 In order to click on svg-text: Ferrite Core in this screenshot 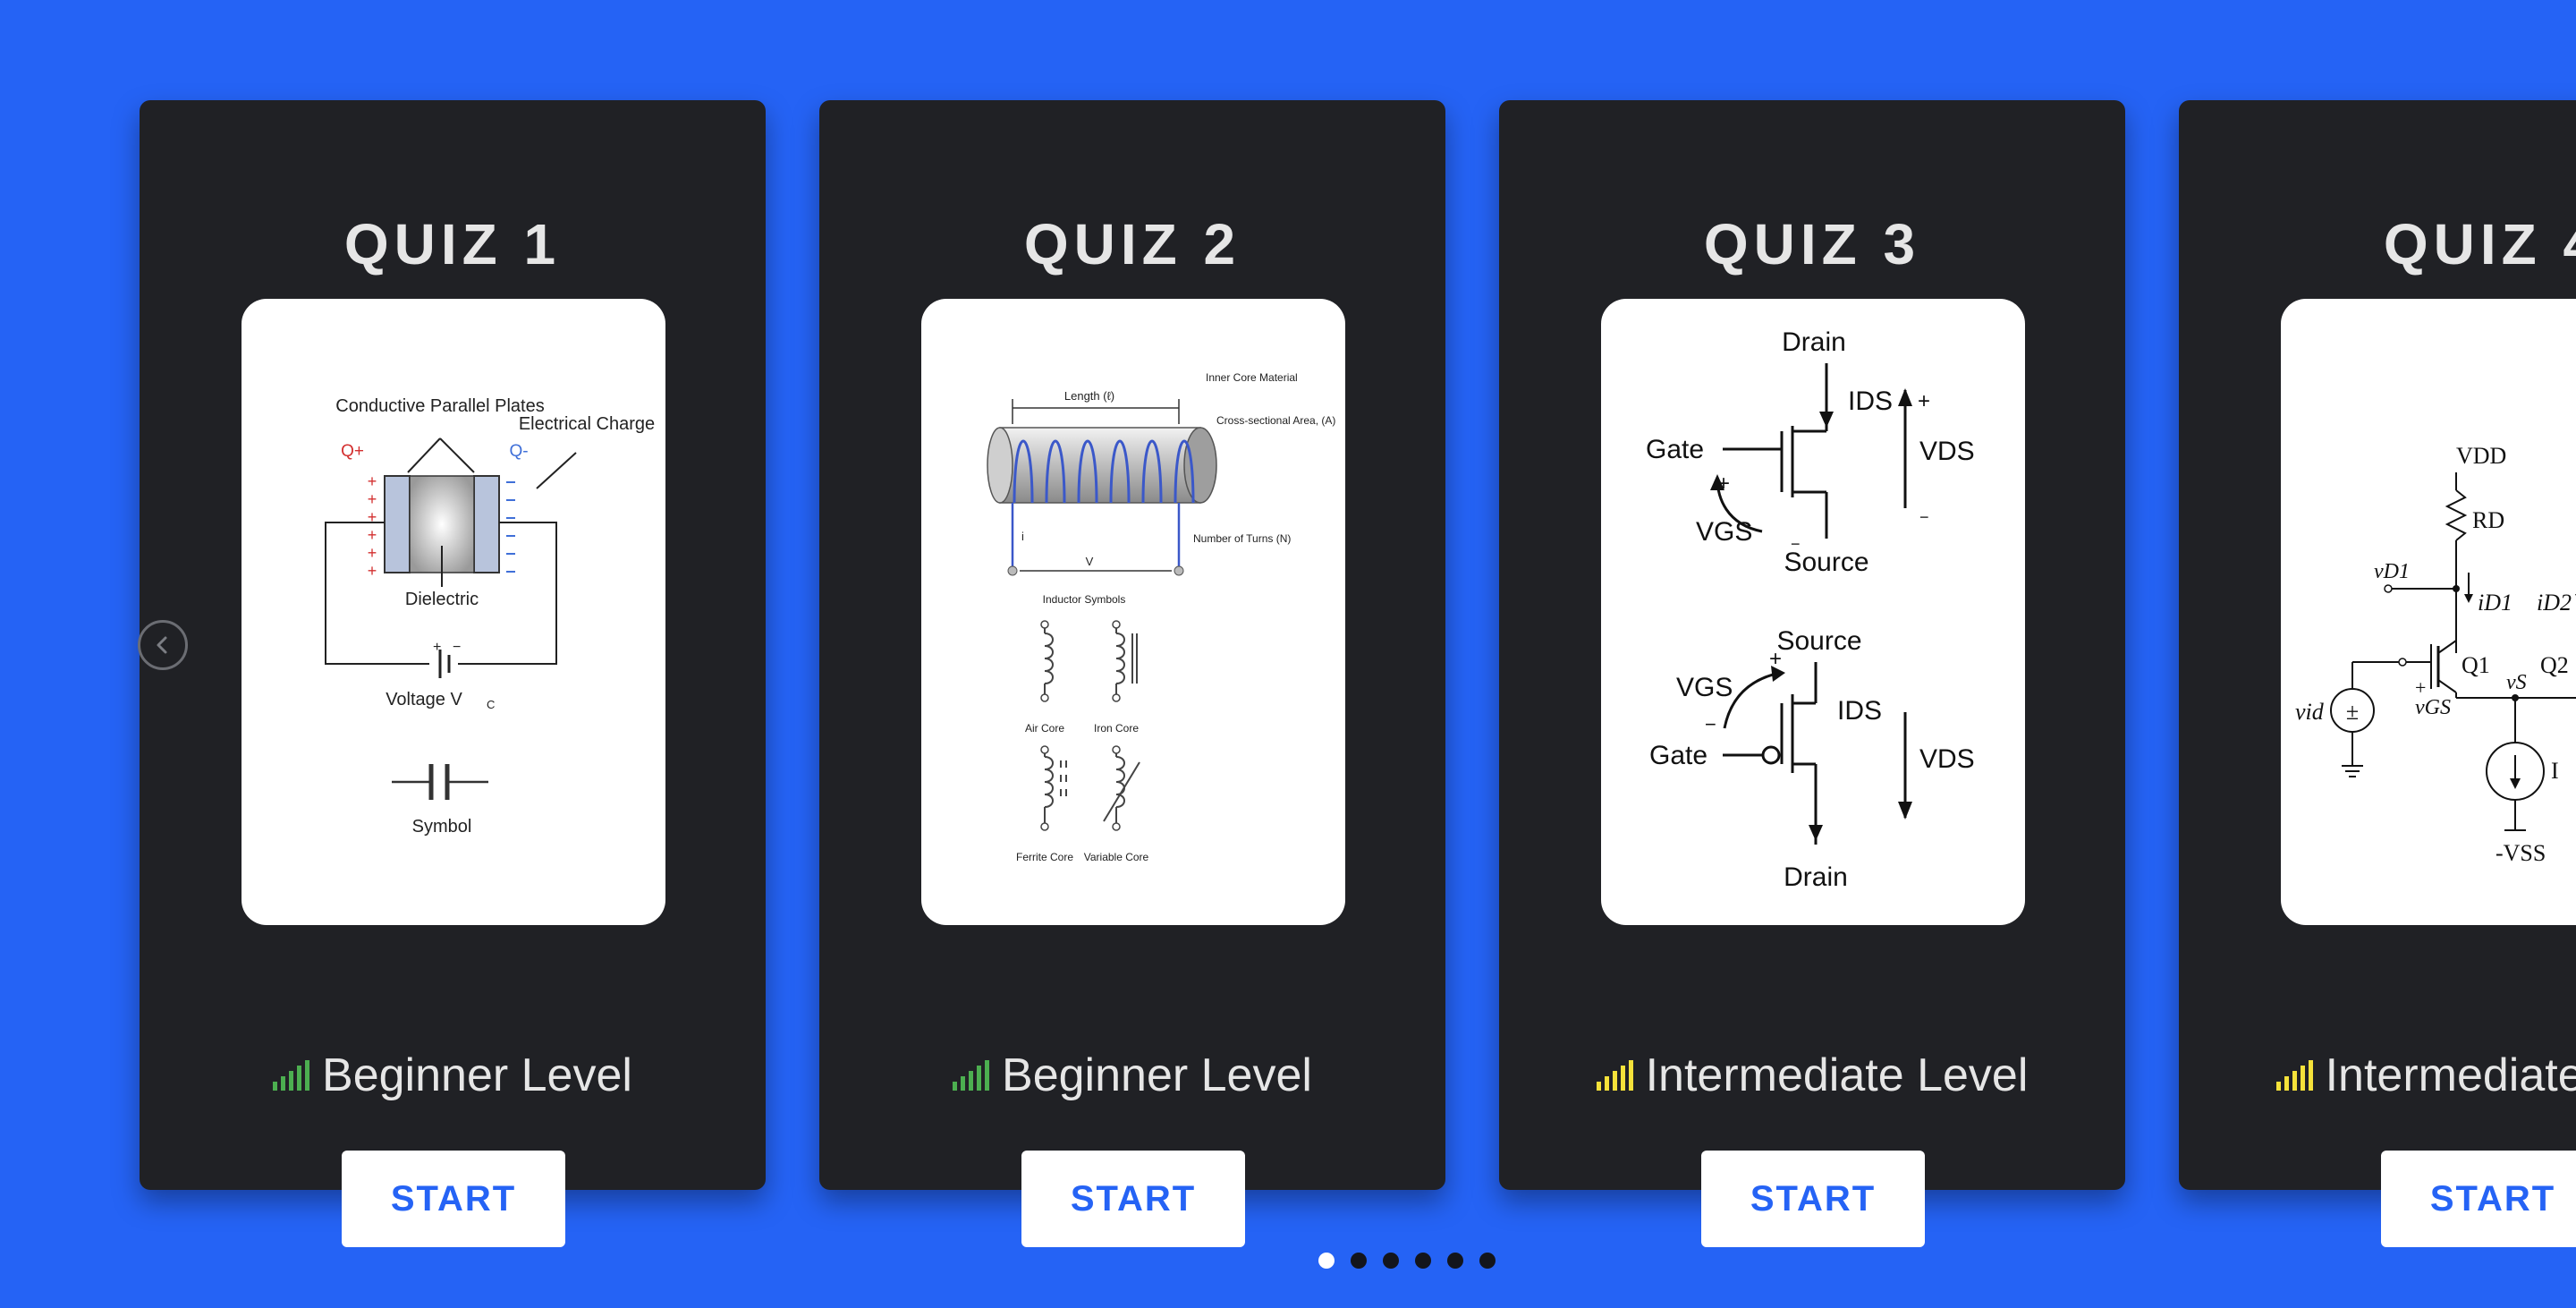, I will do `click(1044, 857)`.